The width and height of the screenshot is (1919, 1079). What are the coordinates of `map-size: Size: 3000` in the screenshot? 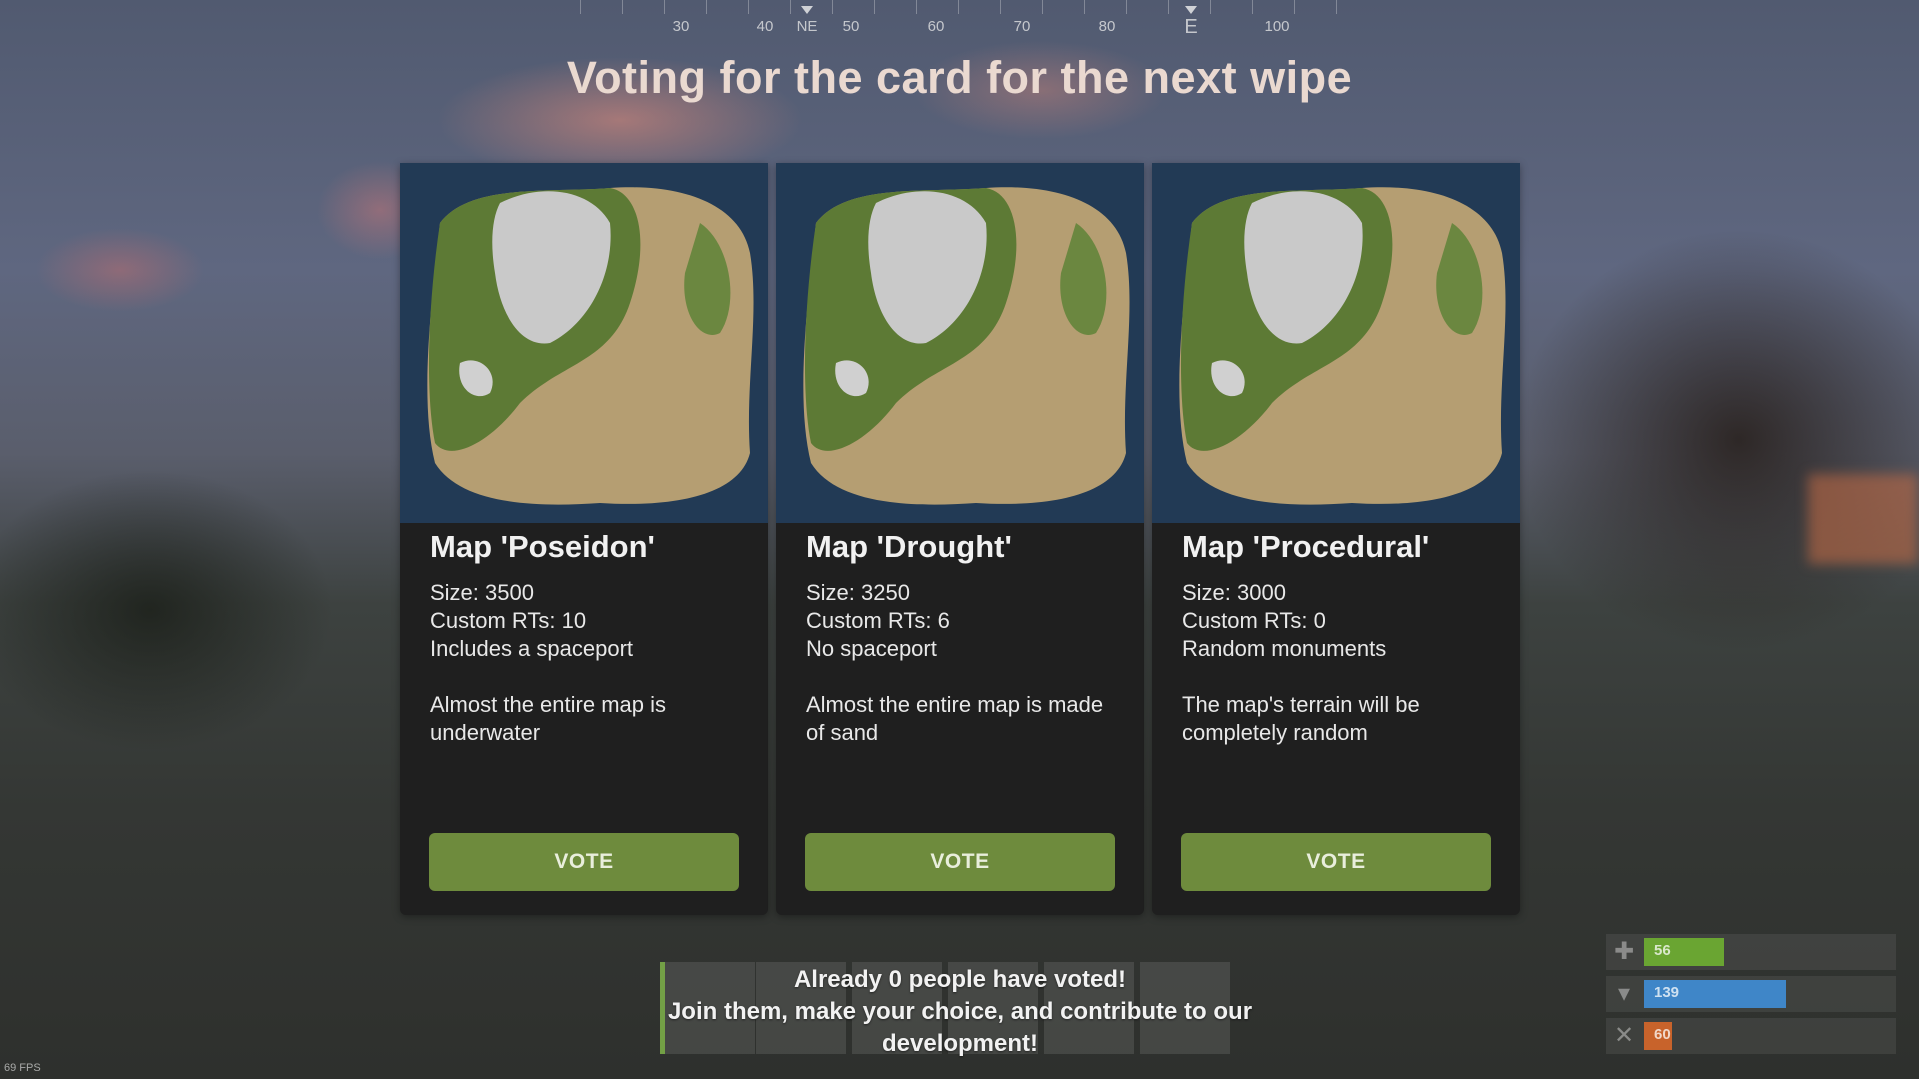 It's located at (1234, 592).